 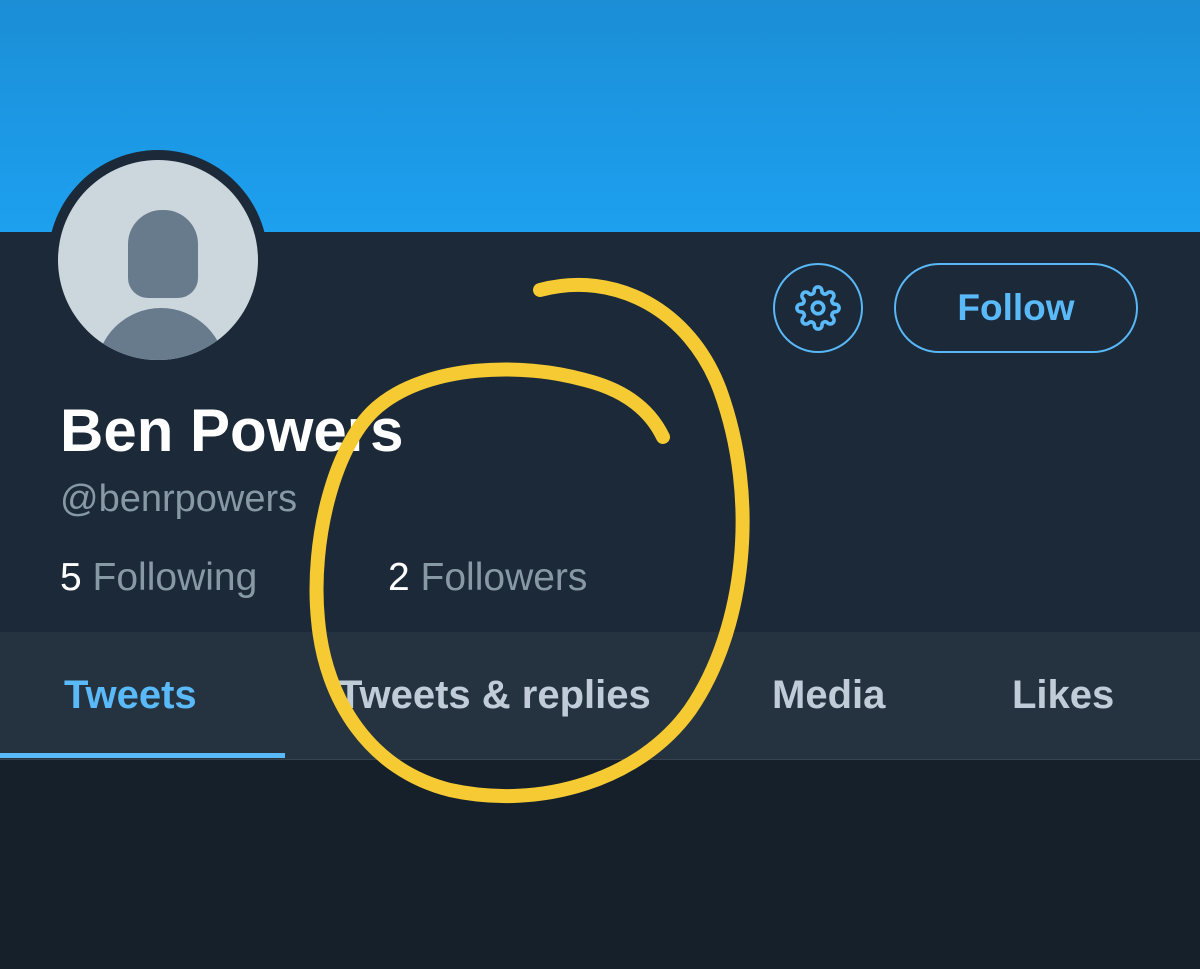 What do you see at coordinates (232, 430) in the screenshot?
I see `display-name: Ben Powers` at bounding box center [232, 430].